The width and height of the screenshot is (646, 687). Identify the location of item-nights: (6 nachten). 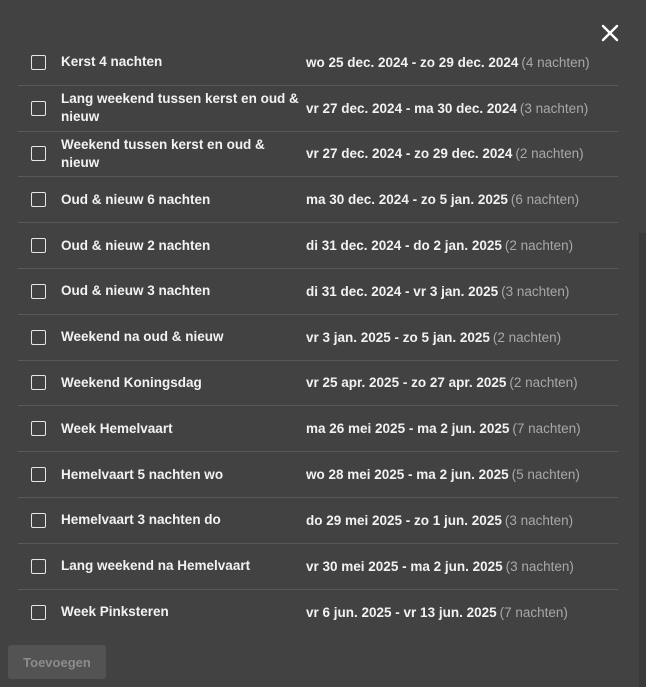
(545, 200).